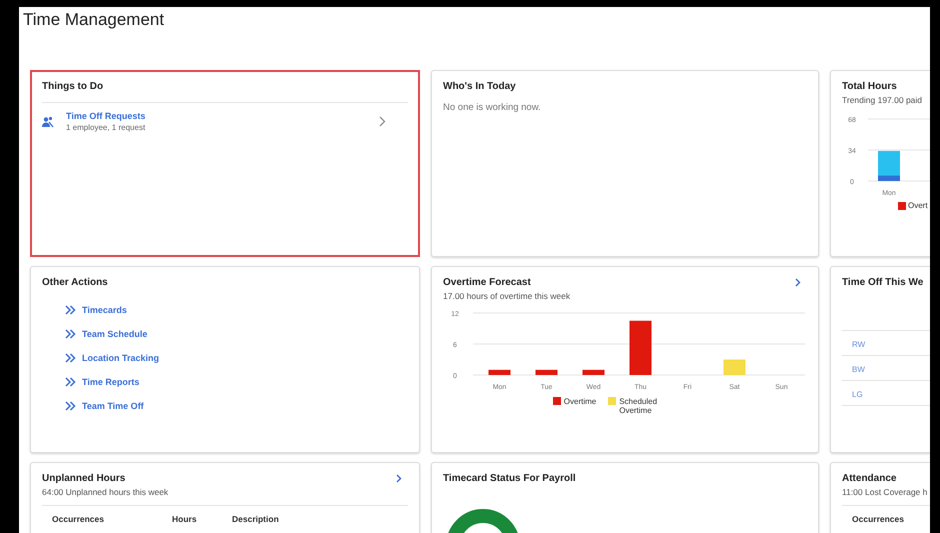 The image size is (940, 533). Describe the element at coordinates (885, 492) in the screenshot. I see `card-subtitle: 11:00 Lost Coverage h` at that location.